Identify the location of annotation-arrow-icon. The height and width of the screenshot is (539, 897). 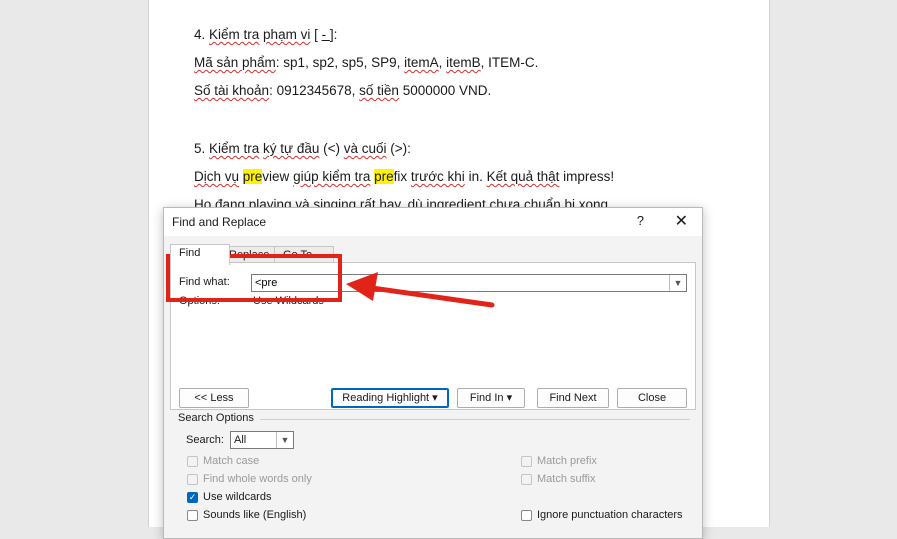
(420, 290).